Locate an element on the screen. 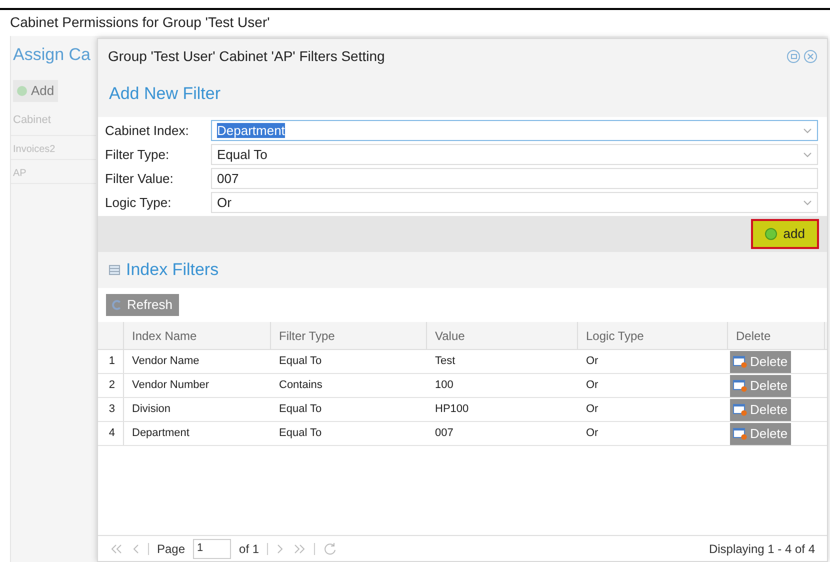 The height and width of the screenshot is (562, 830). table-cell-text: 007 is located at coordinates (444, 434).